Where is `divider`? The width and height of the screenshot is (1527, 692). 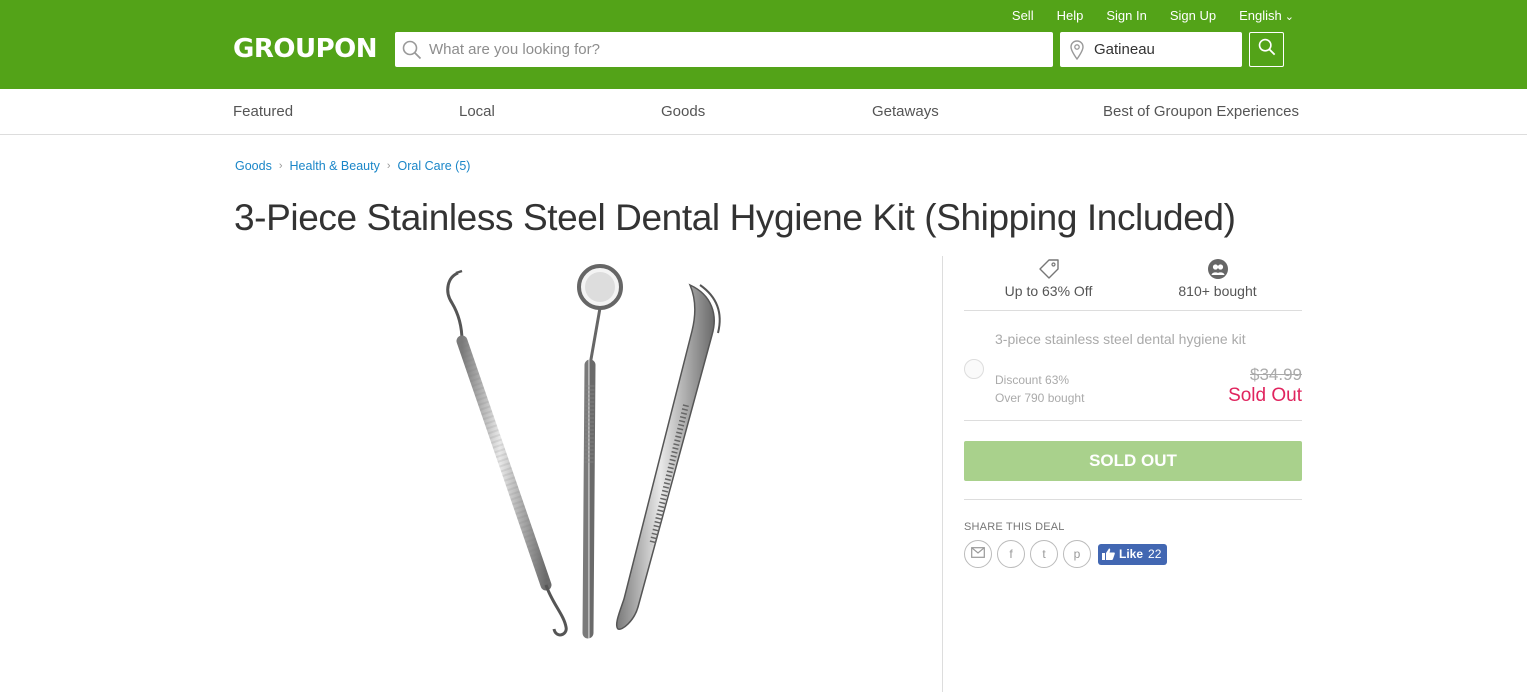 divider is located at coordinates (1133, 499).